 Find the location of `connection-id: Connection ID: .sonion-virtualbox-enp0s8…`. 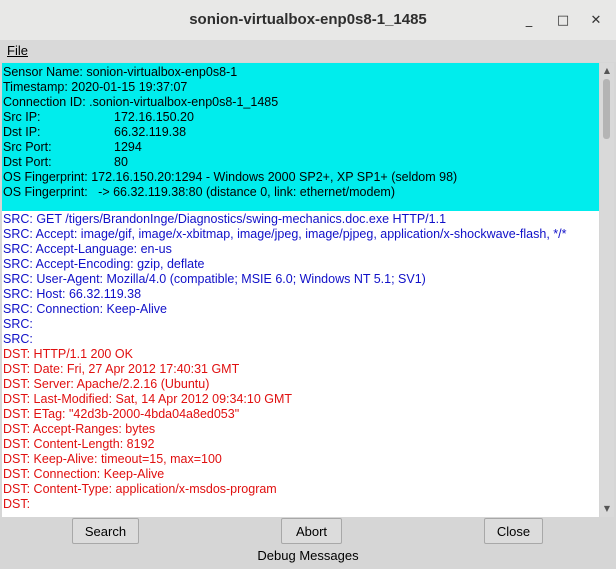

connection-id: Connection ID: .sonion-virtualbox-enp0s8… is located at coordinates (141, 102).